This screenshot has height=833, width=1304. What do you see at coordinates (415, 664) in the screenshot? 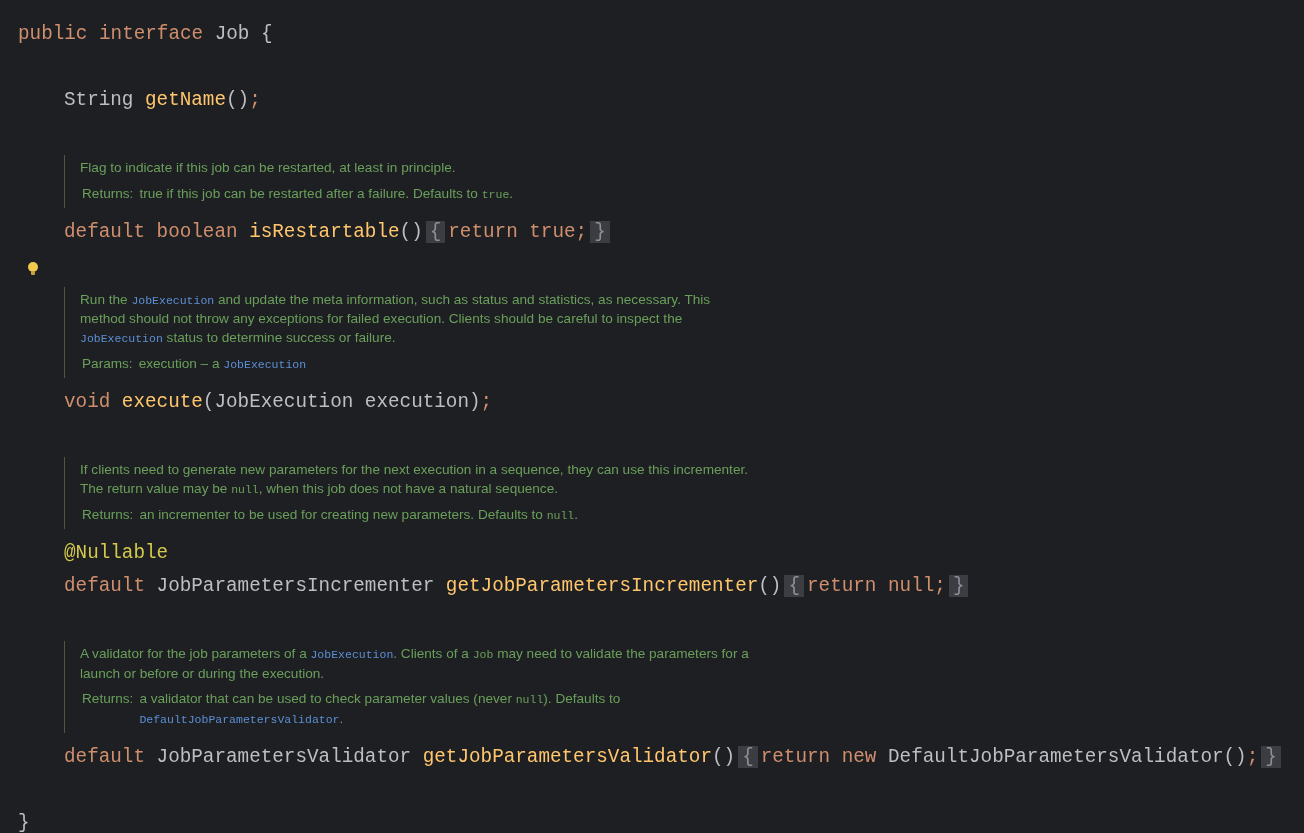
I see `doc-comment-text: A validator for the job parameters of a JobExecution. Clients of a Job may need to validate the parameters for a launch or before or during the execution.` at bounding box center [415, 664].